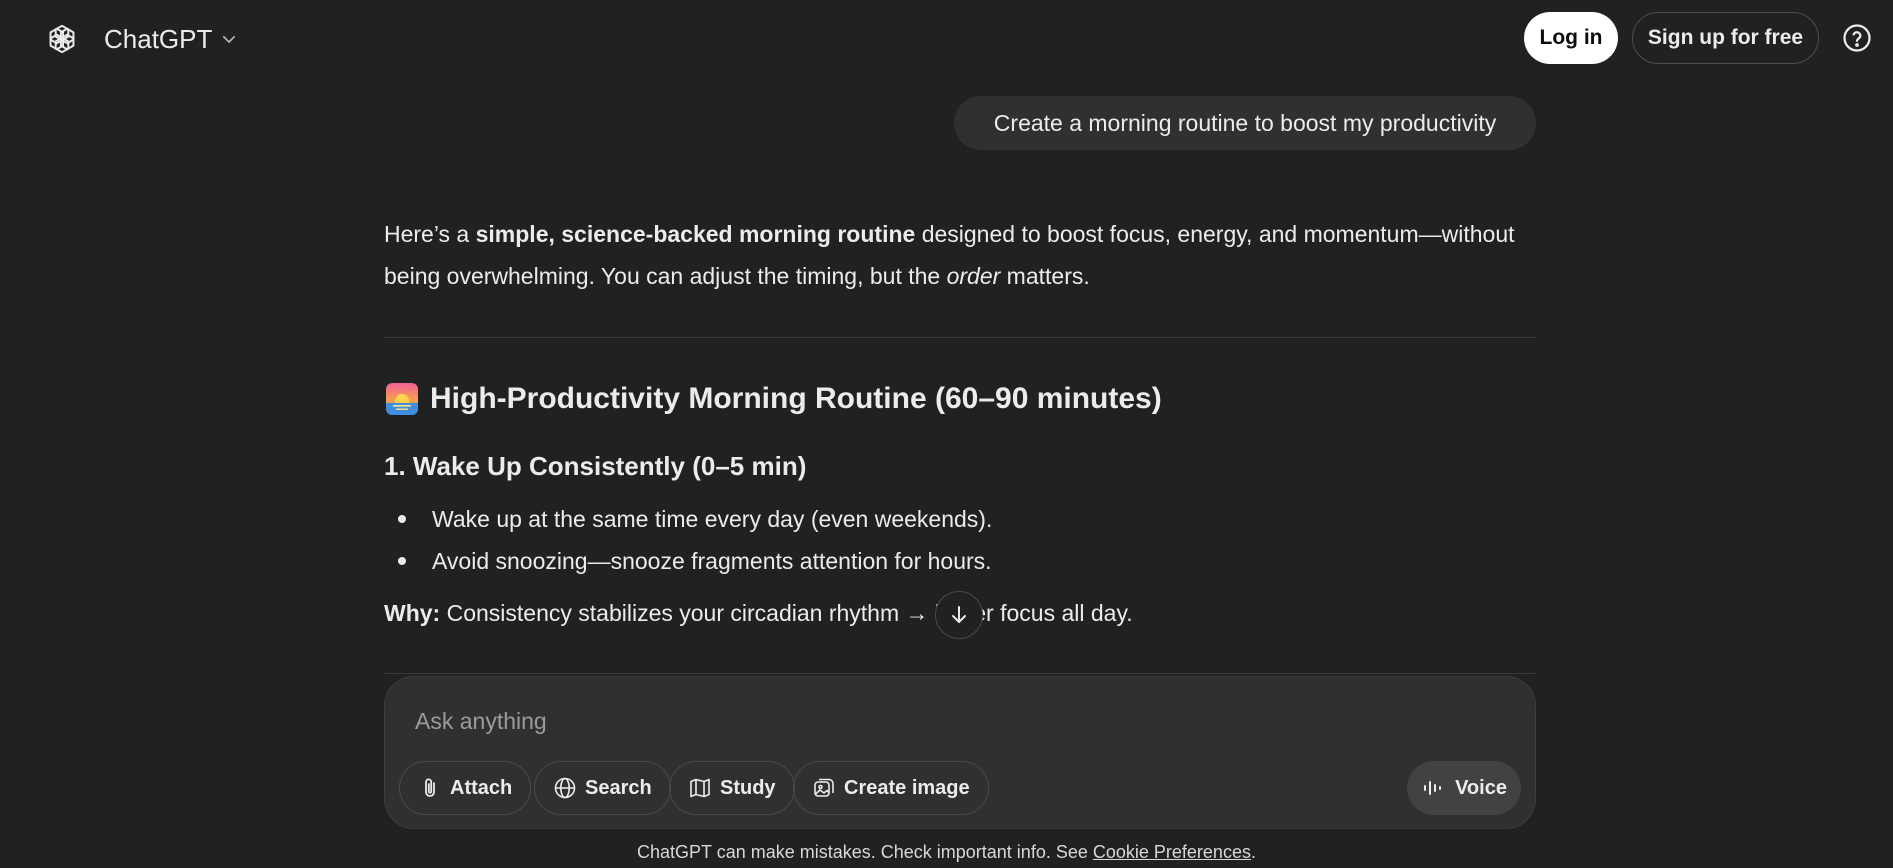 This screenshot has width=1893, height=868. Describe the element at coordinates (1481, 787) in the screenshot. I see `voice-label: Voice` at that location.